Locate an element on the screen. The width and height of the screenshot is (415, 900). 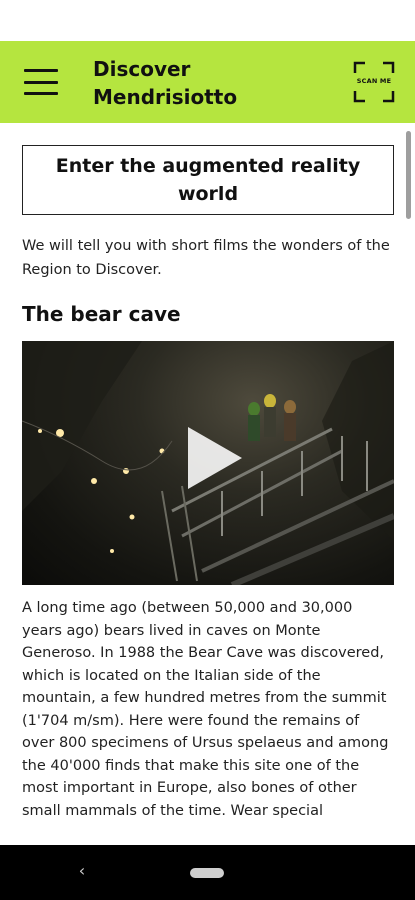
status-bar is located at coordinates (207, 20).